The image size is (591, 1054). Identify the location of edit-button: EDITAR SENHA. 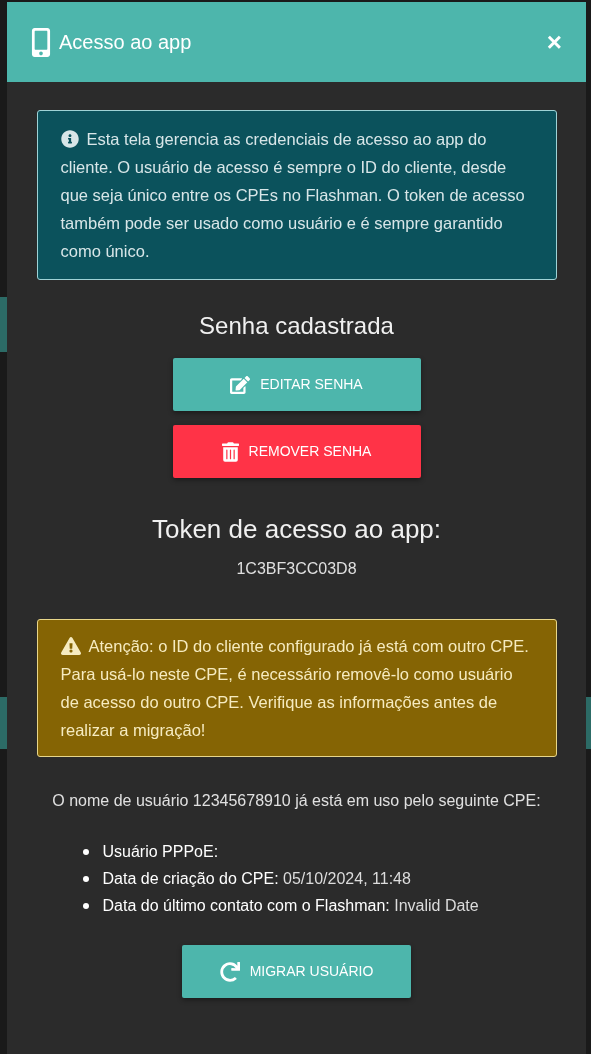
(296, 384).